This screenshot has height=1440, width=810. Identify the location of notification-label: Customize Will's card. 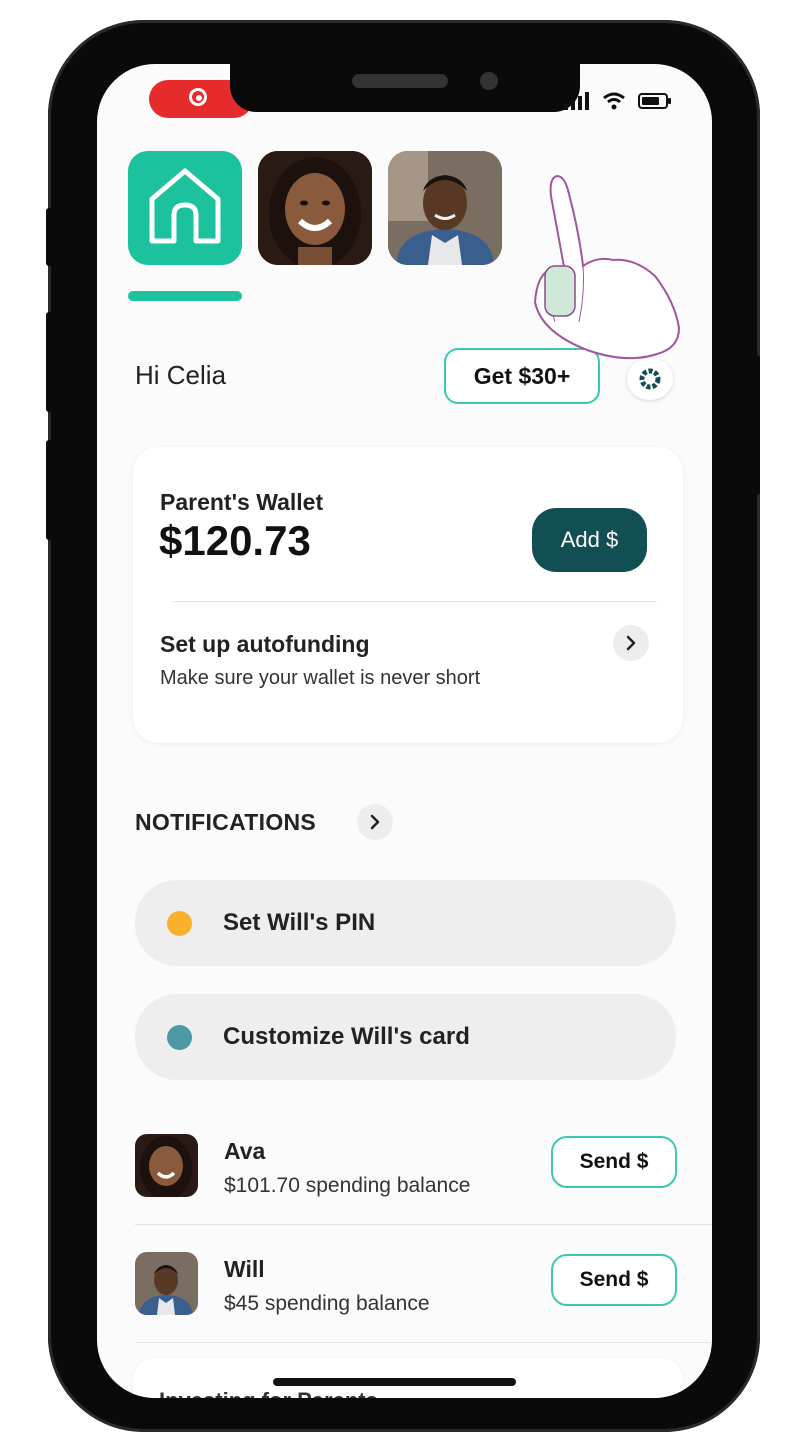
(346, 1036).